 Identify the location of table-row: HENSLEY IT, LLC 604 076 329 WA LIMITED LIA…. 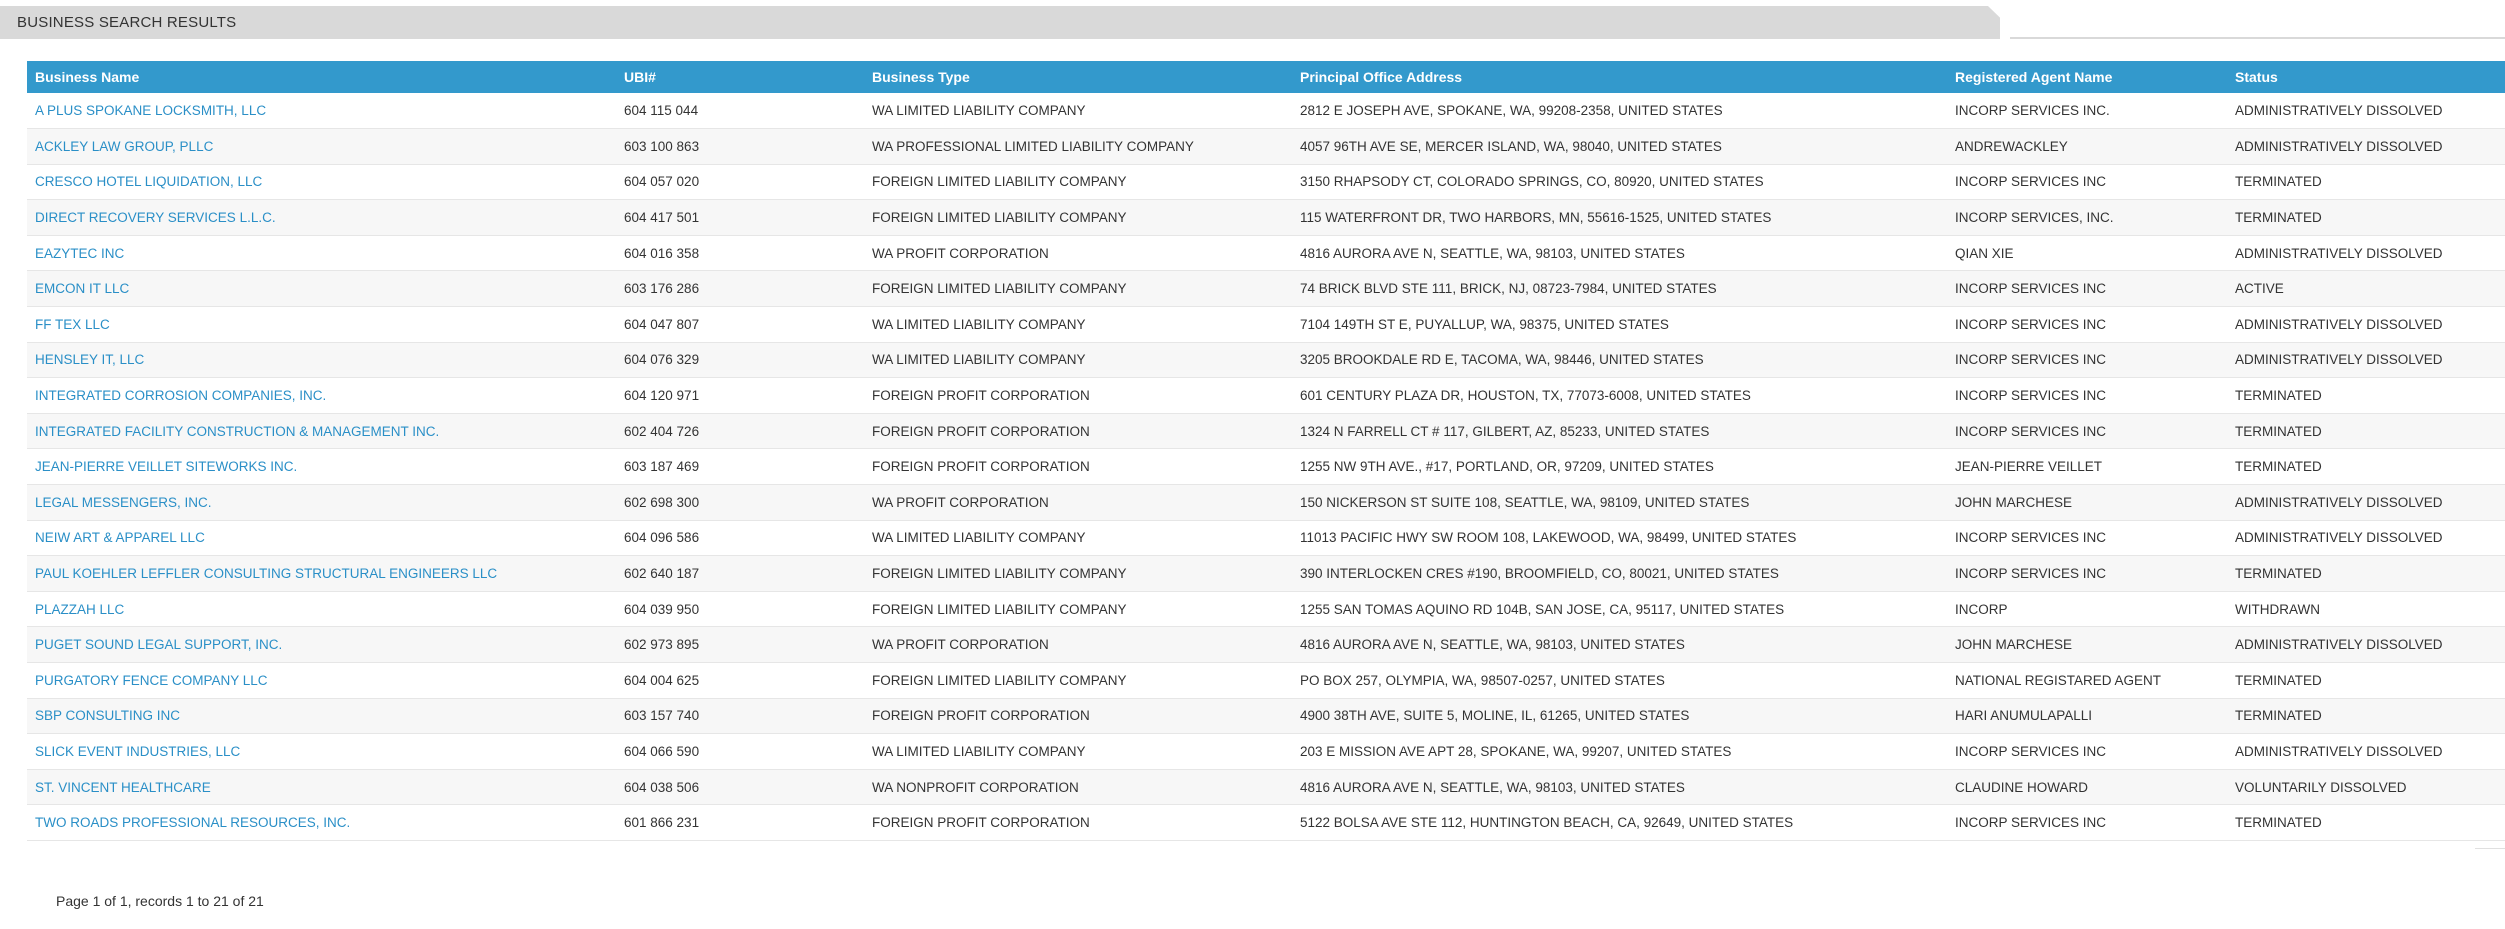
(1266, 360).